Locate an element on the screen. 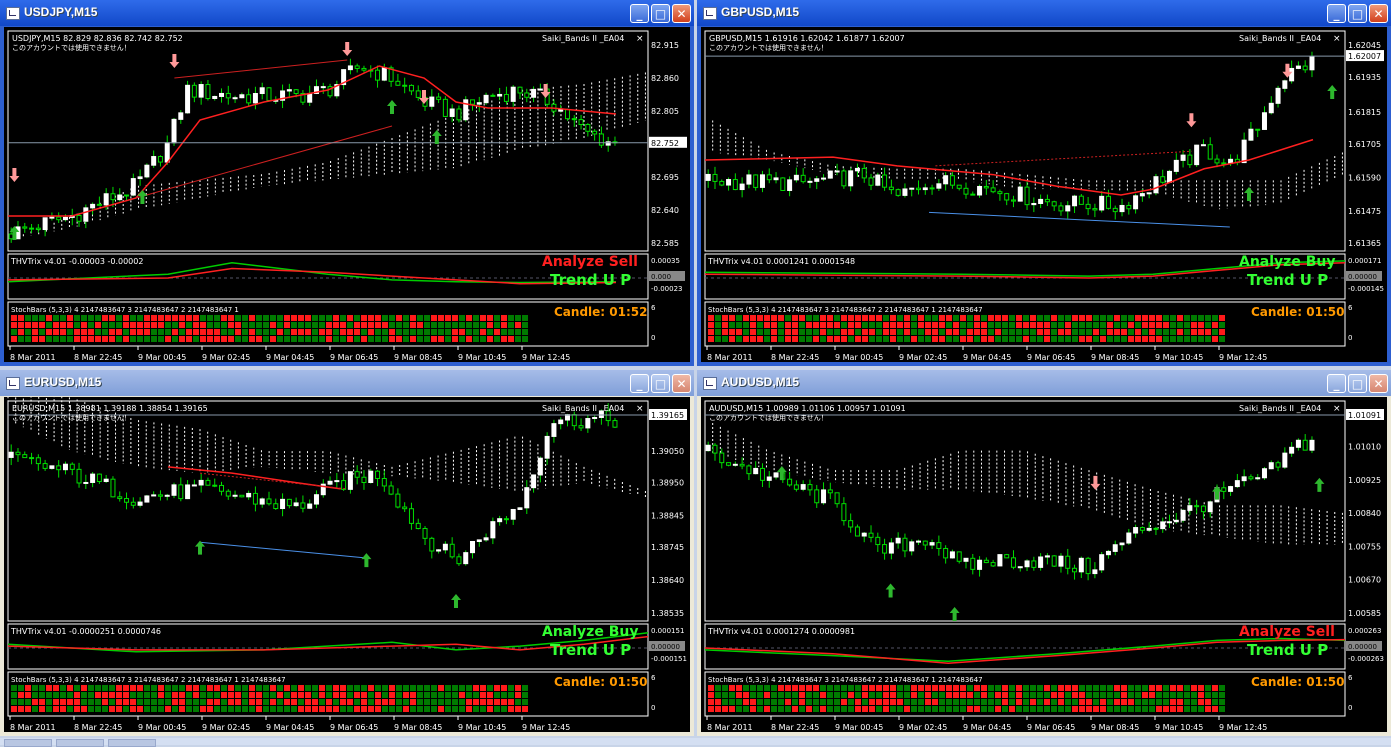  title-bar: AUDUSD,M15 _ □ ✕ is located at coordinates (1044, 383).